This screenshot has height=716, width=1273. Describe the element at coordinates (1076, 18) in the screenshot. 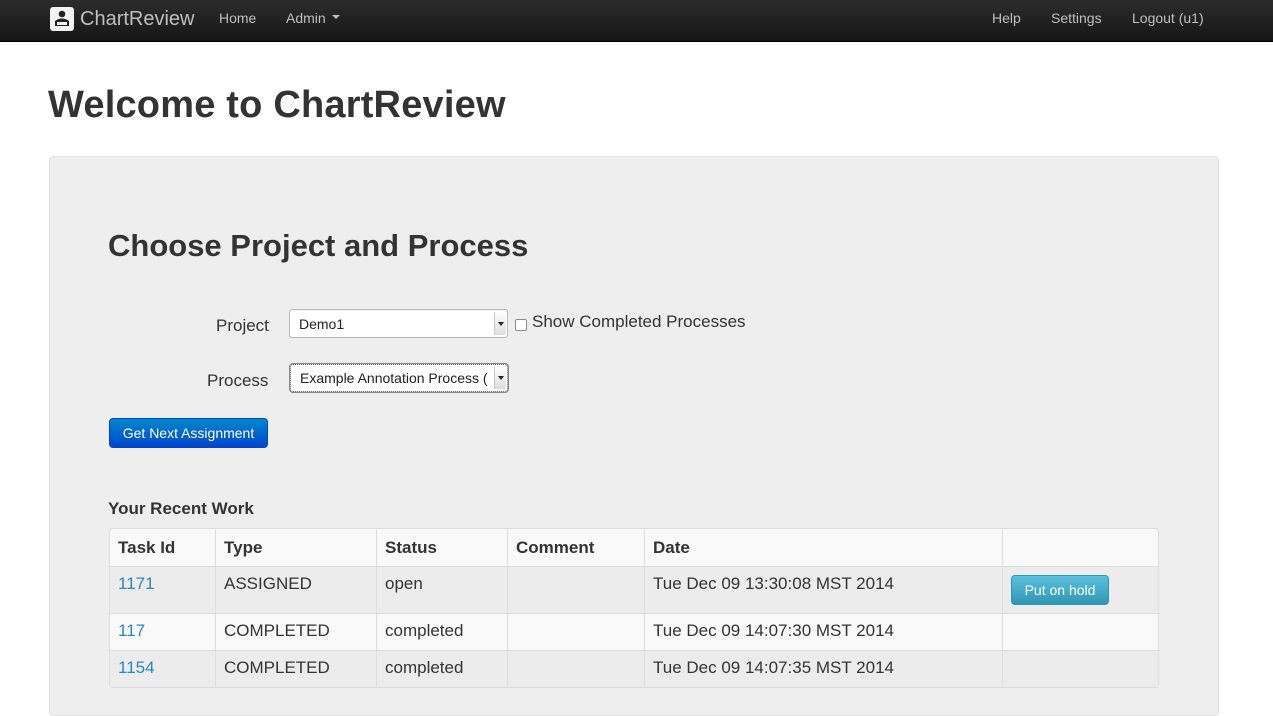

I see `nav-settings: Settings` at that location.